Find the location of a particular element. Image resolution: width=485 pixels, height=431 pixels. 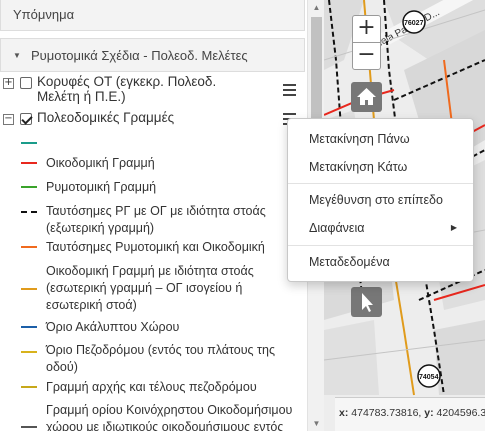

legend-item: Οικοδομική Γραμμή is located at coordinates (150, 163).